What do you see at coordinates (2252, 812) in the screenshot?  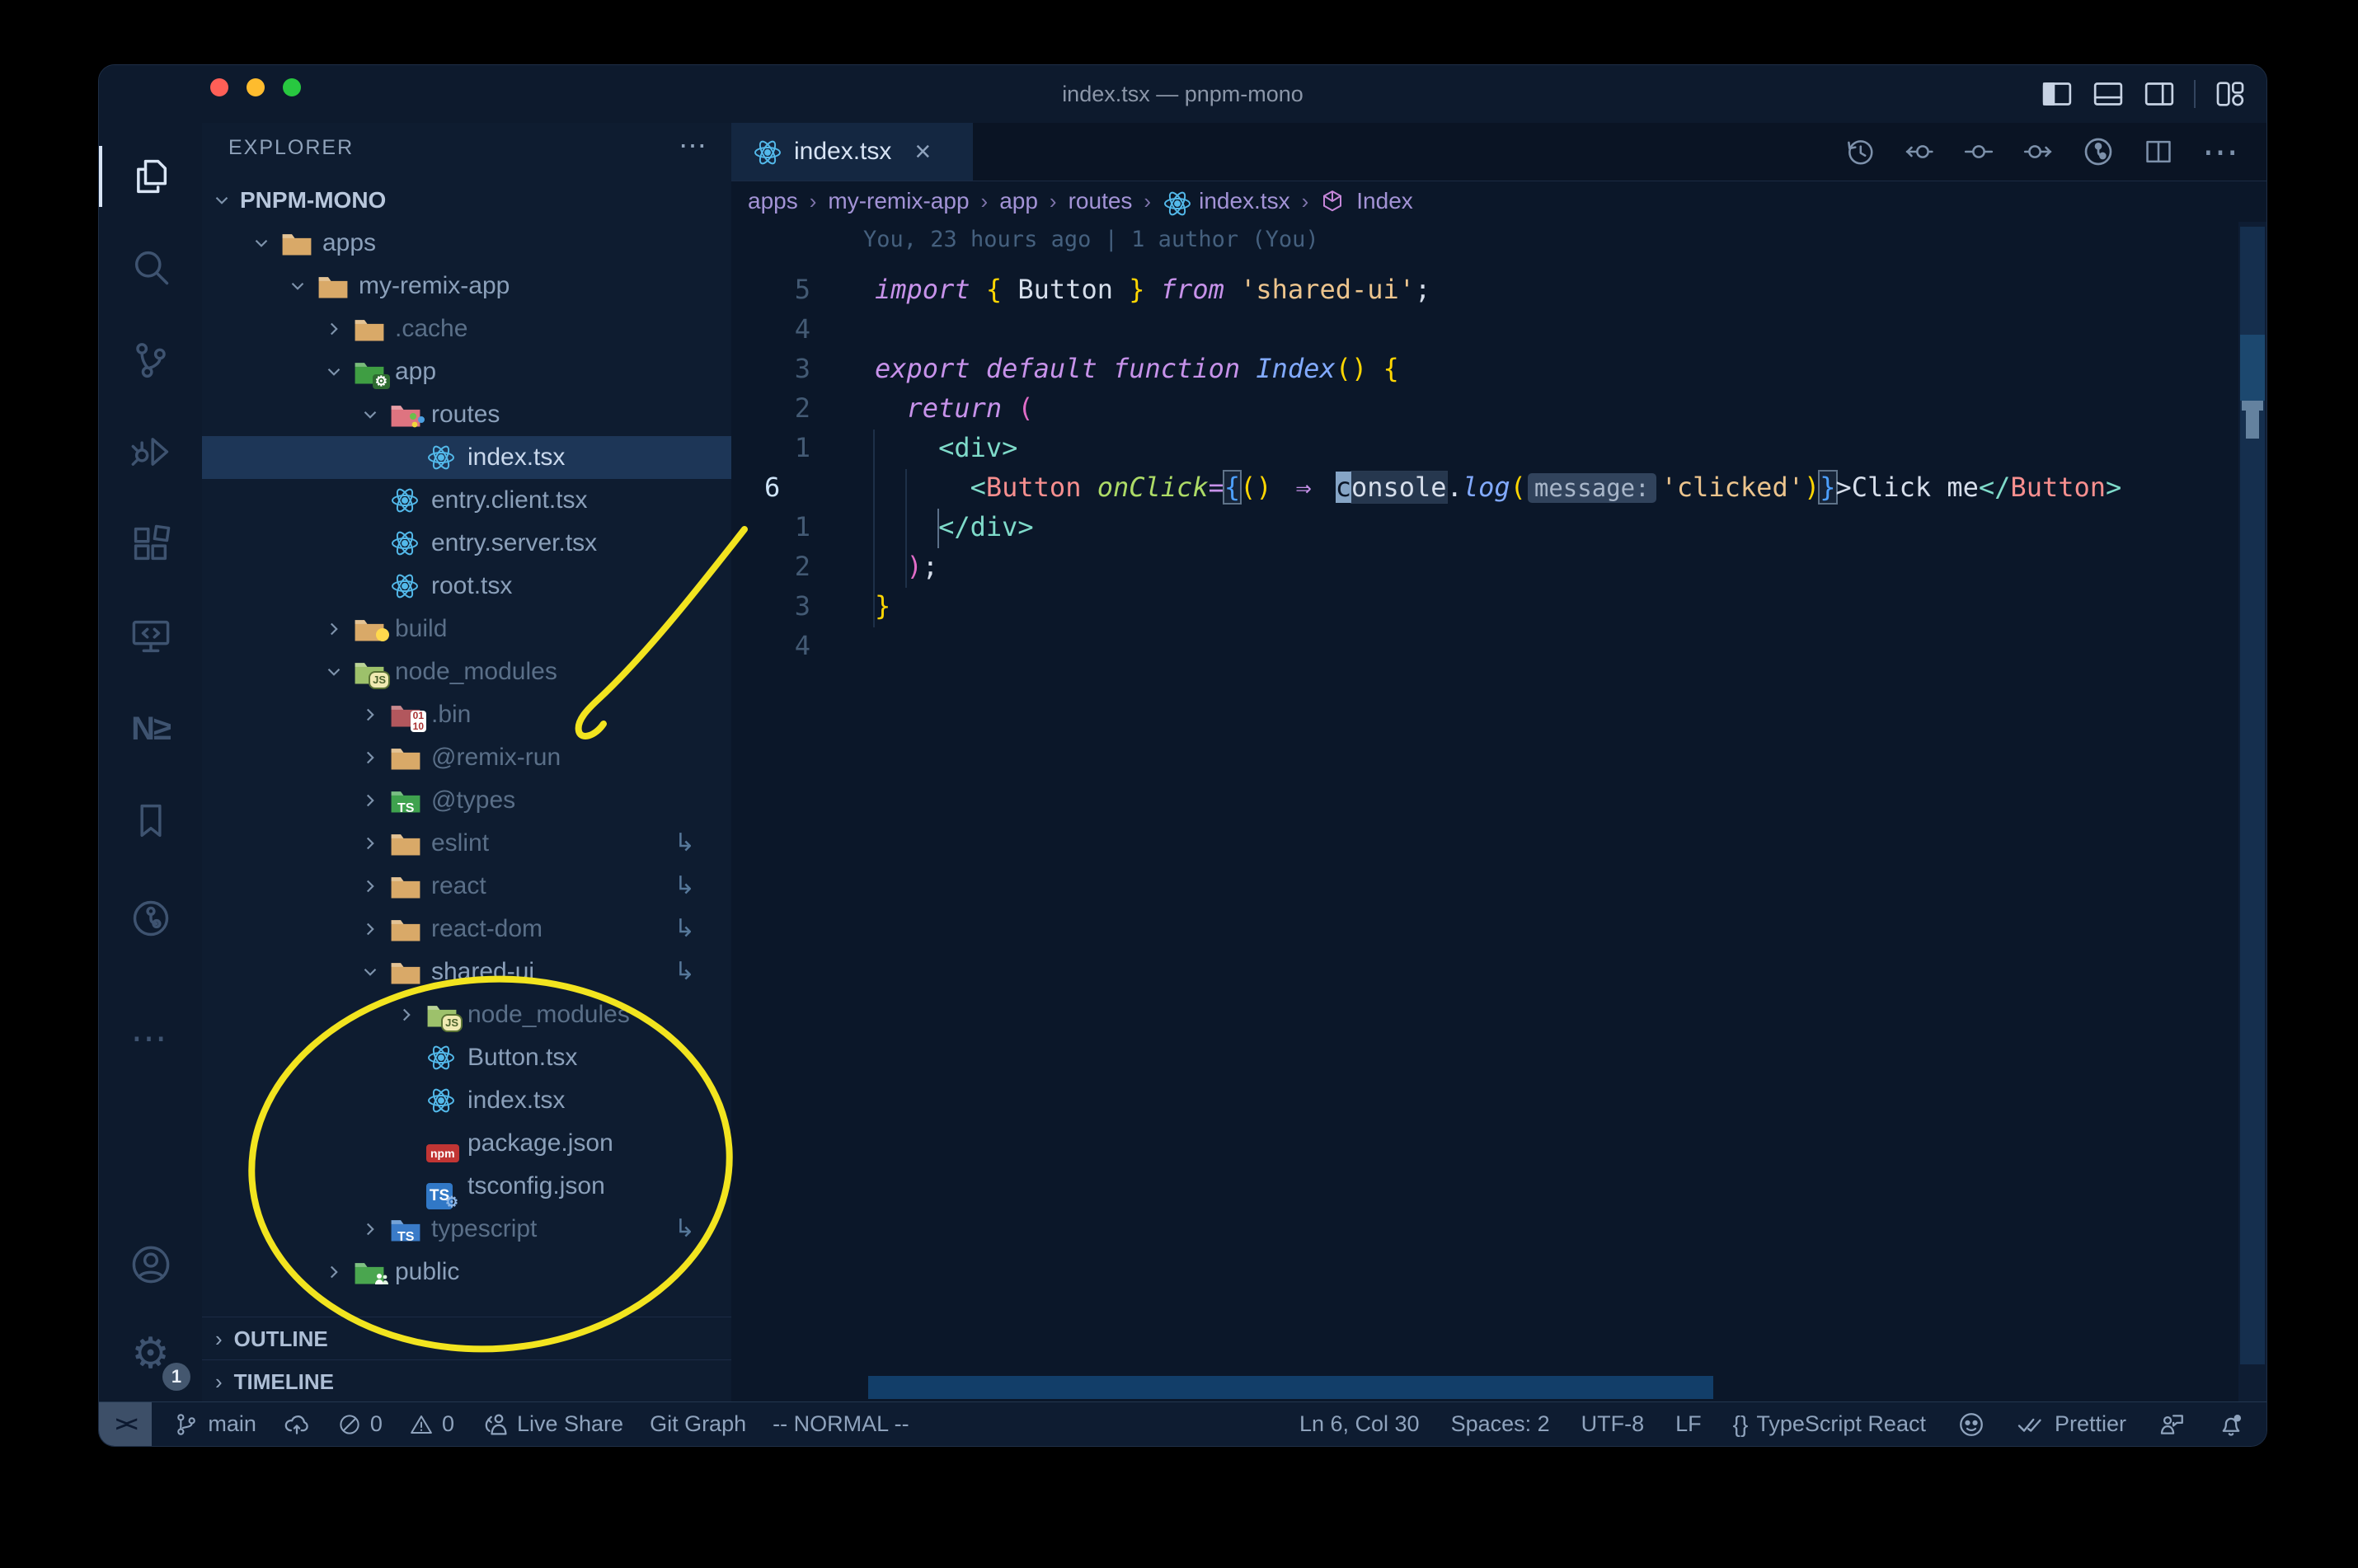 I see `vertical-scrollbar` at bounding box center [2252, 812].